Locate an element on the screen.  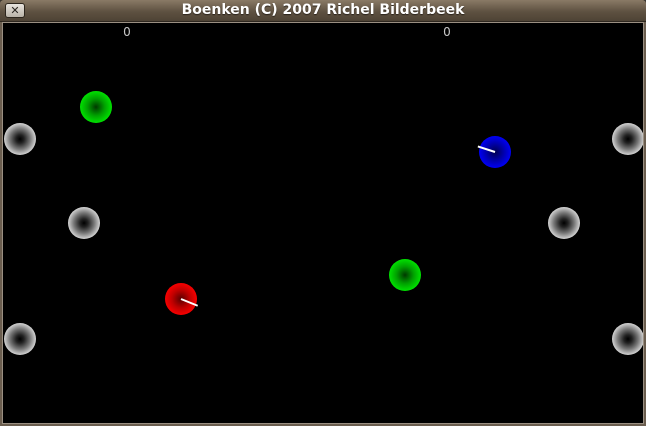
obstacle-ball-right-top is located at coordinates (627, 139).